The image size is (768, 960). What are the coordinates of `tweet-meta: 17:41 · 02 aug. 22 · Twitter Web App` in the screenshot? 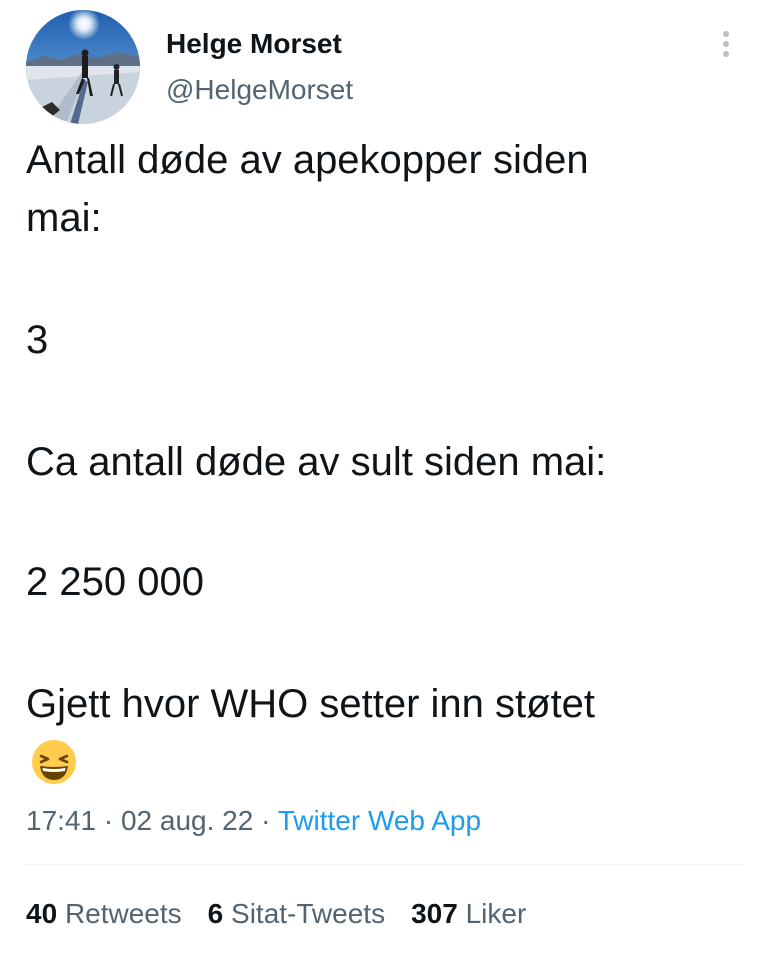 It's located at (253, 821).